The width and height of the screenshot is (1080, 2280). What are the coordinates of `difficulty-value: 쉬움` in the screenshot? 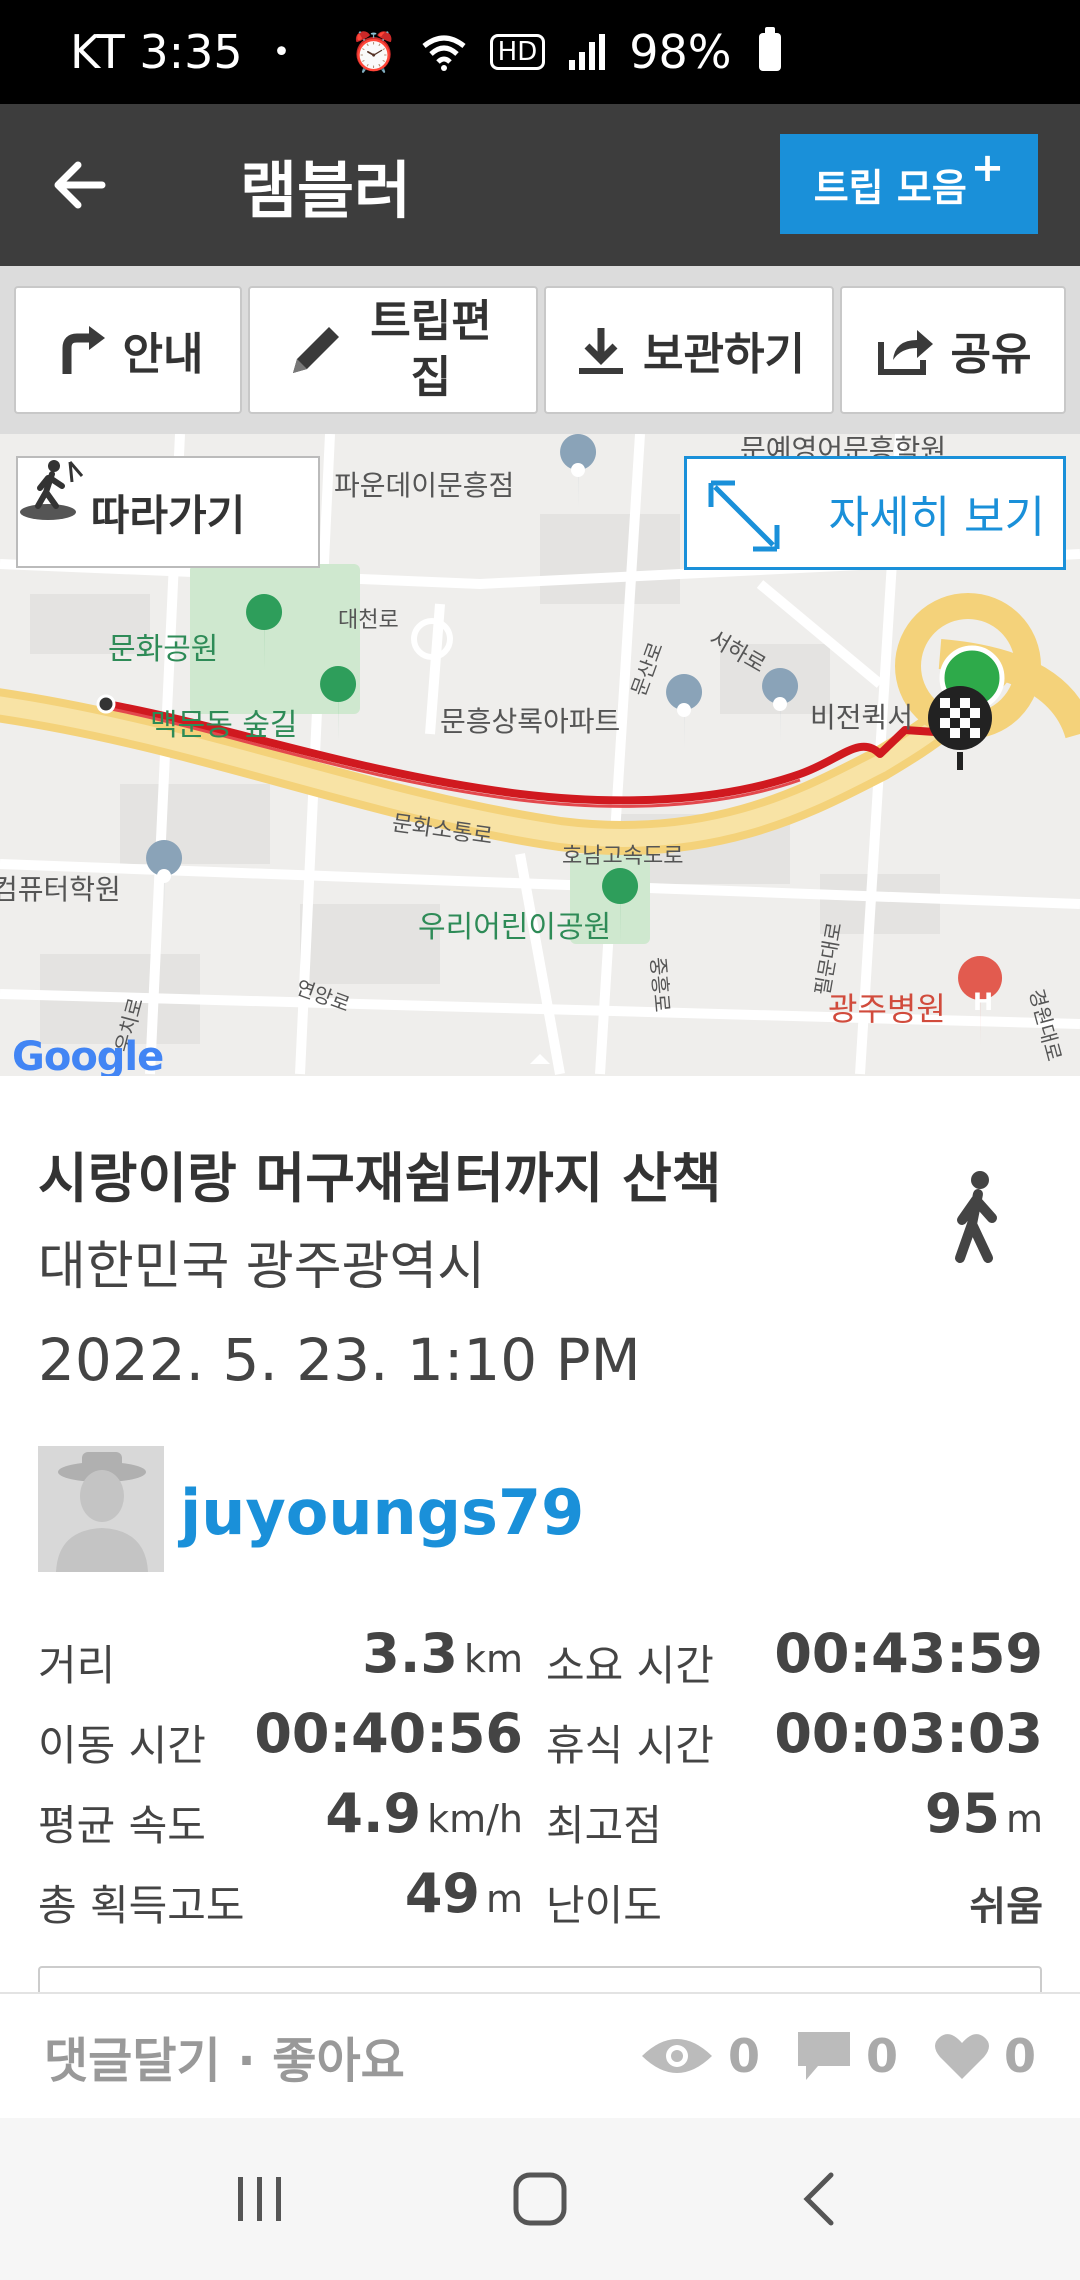 It's located at (1006, 1907).